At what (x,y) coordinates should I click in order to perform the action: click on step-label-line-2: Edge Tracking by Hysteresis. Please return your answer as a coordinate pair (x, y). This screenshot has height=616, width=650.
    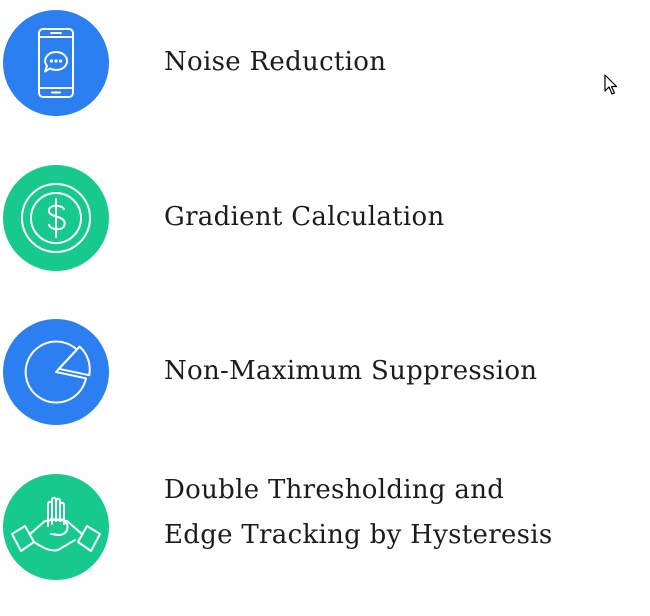
    Looking at the image, I should click on (358, 535).